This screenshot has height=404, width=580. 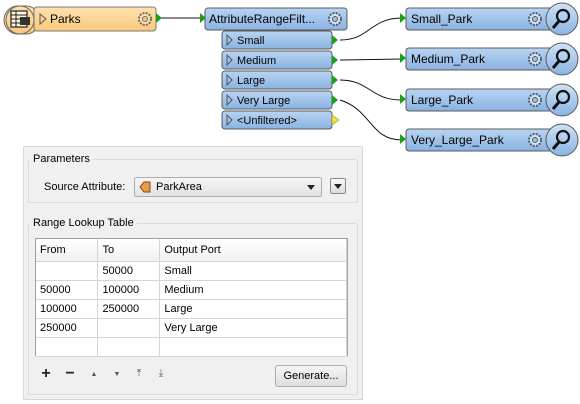 I want to click on connection-large, so click(x=371, y=90).